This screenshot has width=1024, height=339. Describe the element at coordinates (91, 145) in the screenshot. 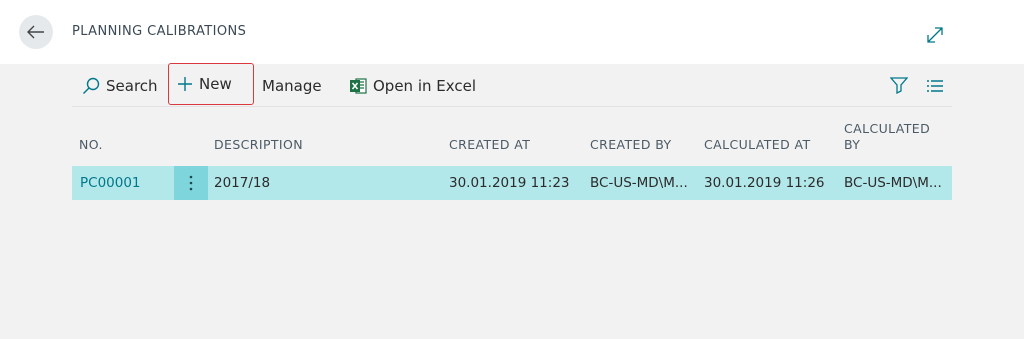

I see `column-header-no: NO.` at that location.